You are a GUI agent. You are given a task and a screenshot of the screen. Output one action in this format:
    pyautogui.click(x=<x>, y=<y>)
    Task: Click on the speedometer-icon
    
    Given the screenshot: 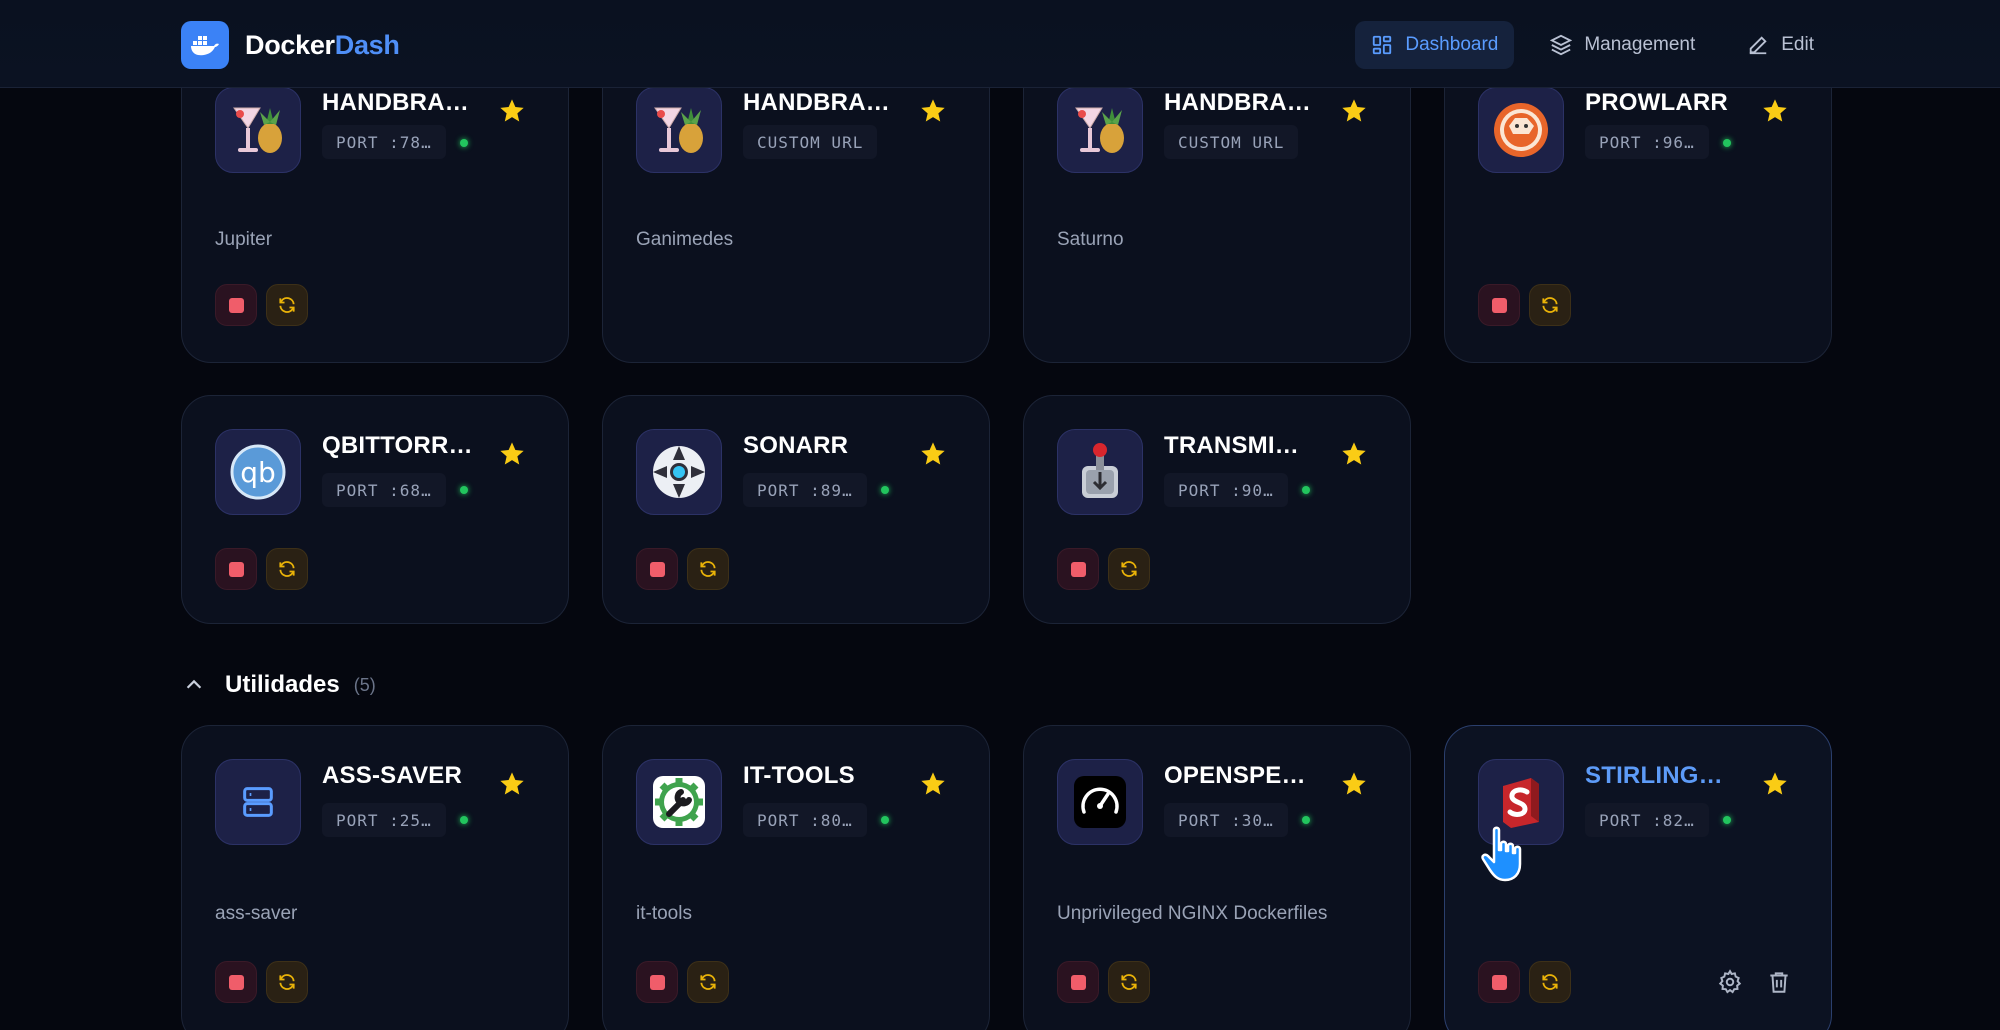 What is the action you would take?
    pyautogui.click(x=1100, y=802)
    